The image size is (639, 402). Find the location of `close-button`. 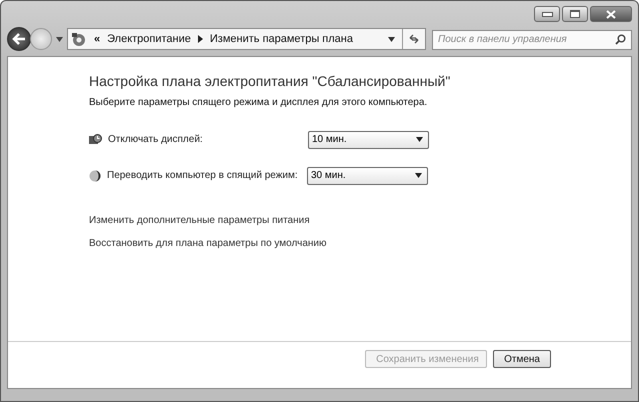

close-button is located at coordinates (611, 14).